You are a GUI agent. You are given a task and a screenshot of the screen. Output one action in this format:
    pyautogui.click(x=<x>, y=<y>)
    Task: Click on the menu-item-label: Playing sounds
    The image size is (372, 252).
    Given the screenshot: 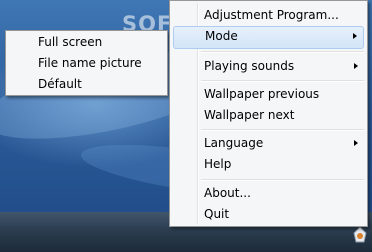 What is the action you would take?
    pyautogui.click(x=249, y=66)
    